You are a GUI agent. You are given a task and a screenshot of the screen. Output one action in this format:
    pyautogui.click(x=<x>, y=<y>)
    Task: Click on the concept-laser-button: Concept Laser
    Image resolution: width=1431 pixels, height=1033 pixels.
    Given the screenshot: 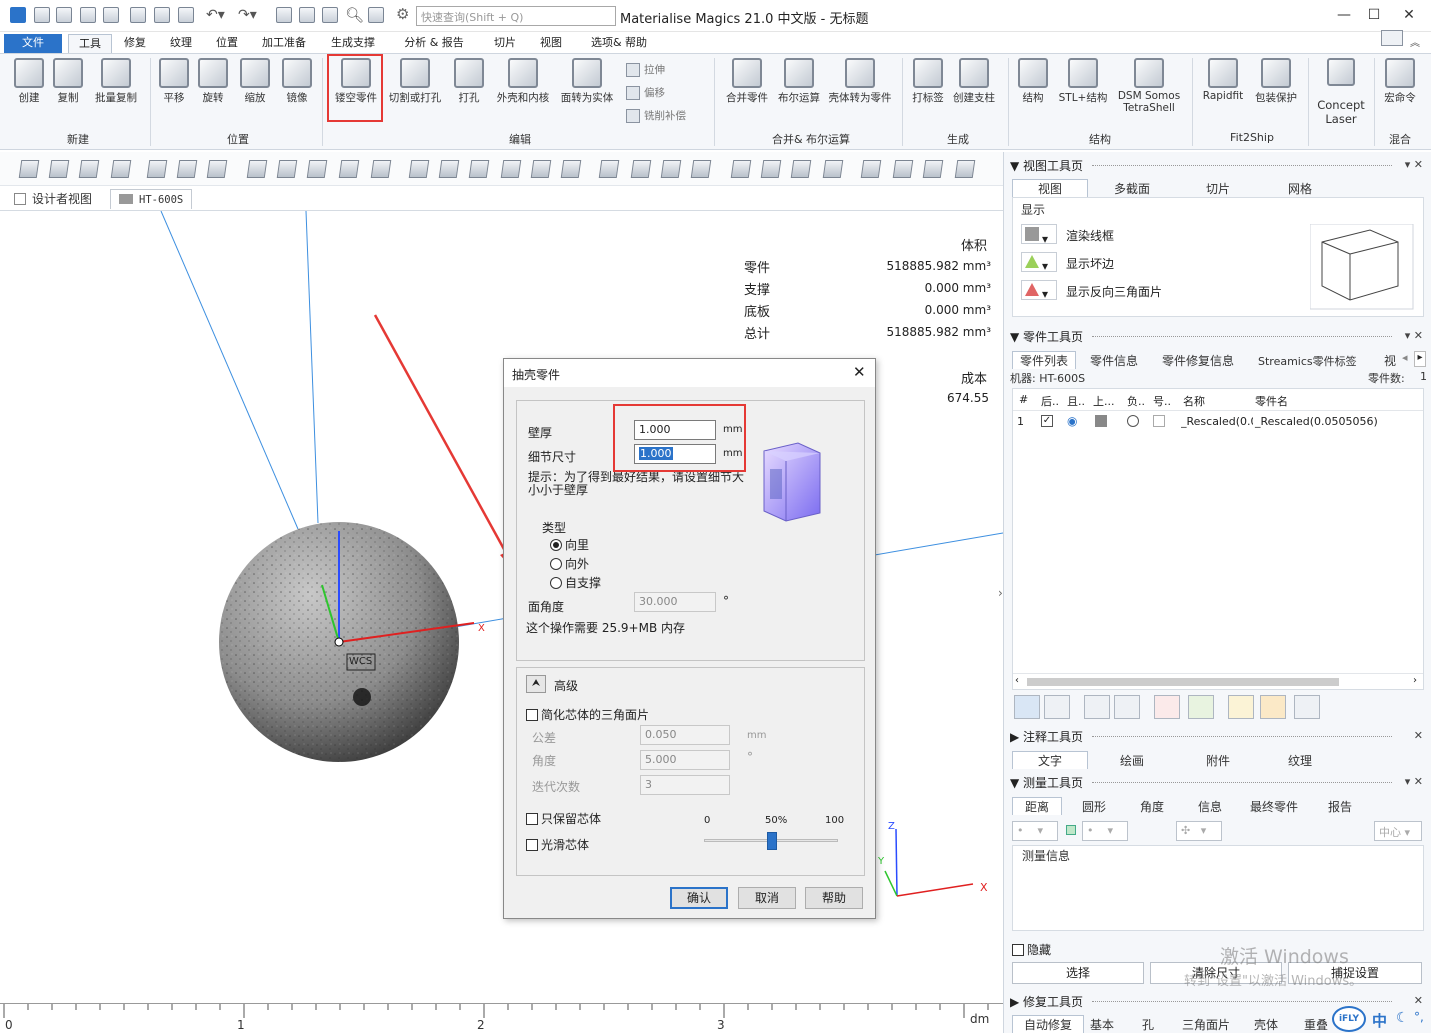 What is the action you would take?
    pyautogui.click(x=1341, y=92)
    